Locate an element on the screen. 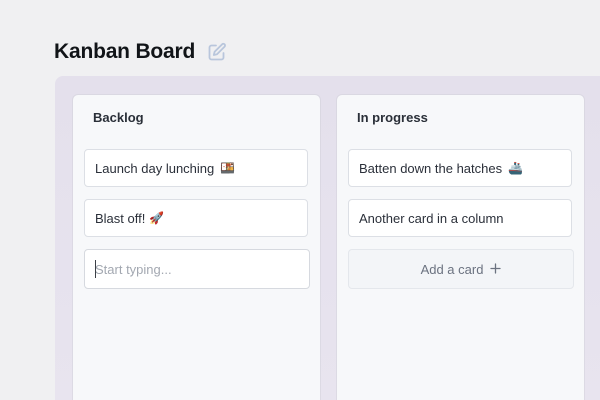 The height and width of the screenshot is (400, 600). plus-icon-graphic is located at coordinates (496, 268).